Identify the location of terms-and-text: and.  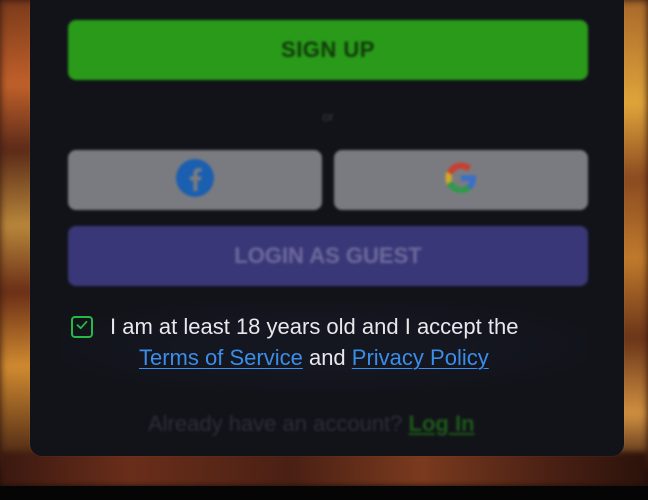
(327, 357).